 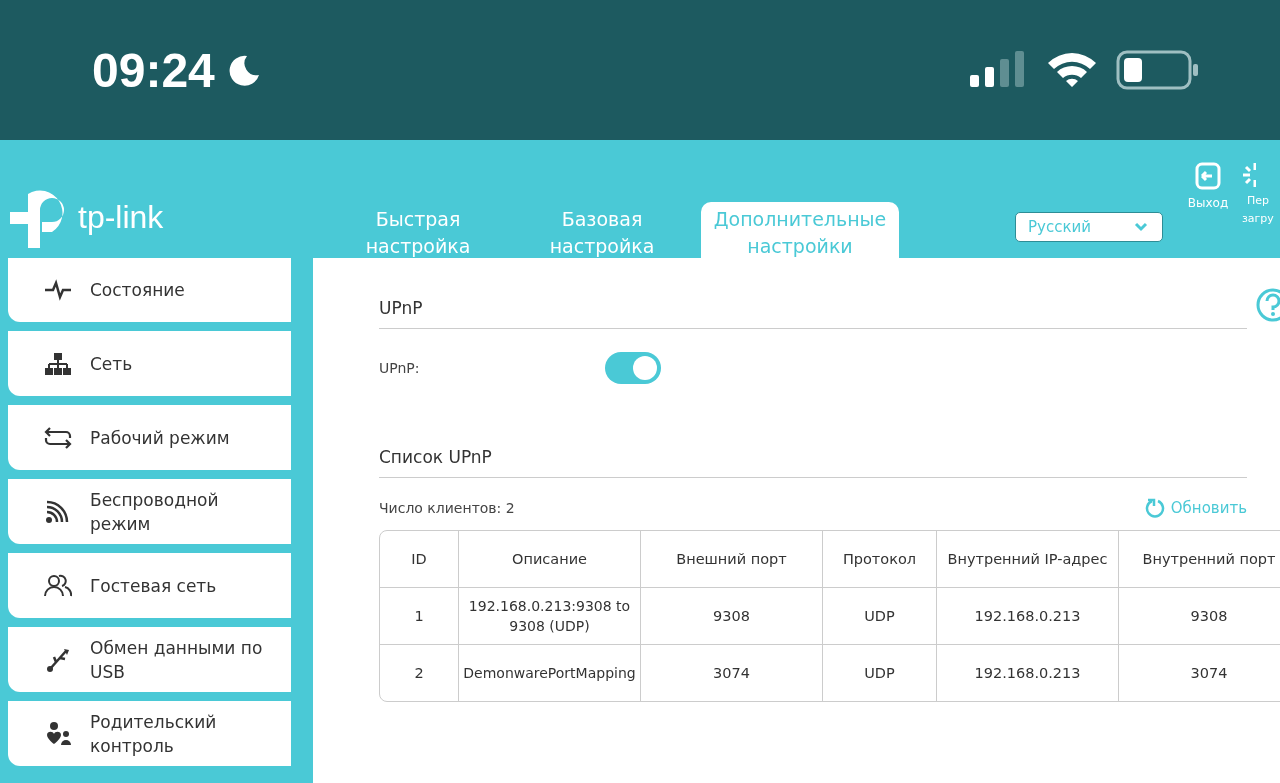 I want to click on sidebar-item: Родительский контроль, so click(x=149, y=733).